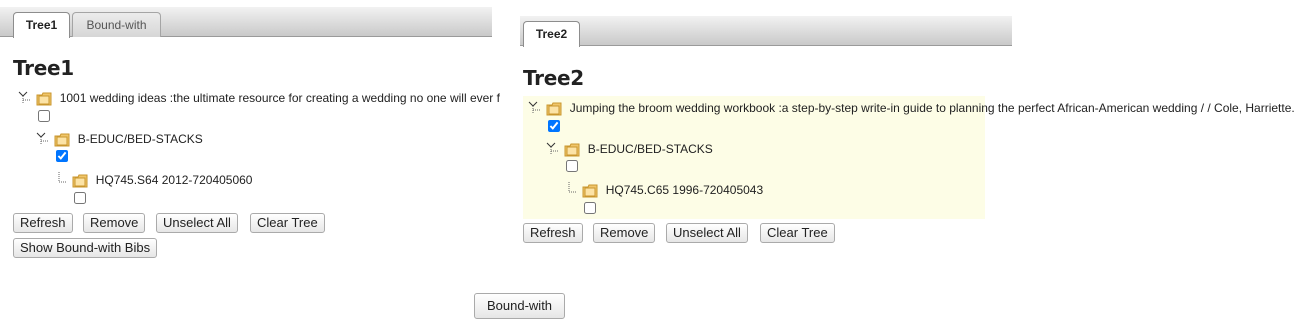 The height and width of the screenshot is (326, 1307). Describe the element at coordinates (766, 31) in the screenshot. I see `tree2-tabbar: Tree2` at that location.